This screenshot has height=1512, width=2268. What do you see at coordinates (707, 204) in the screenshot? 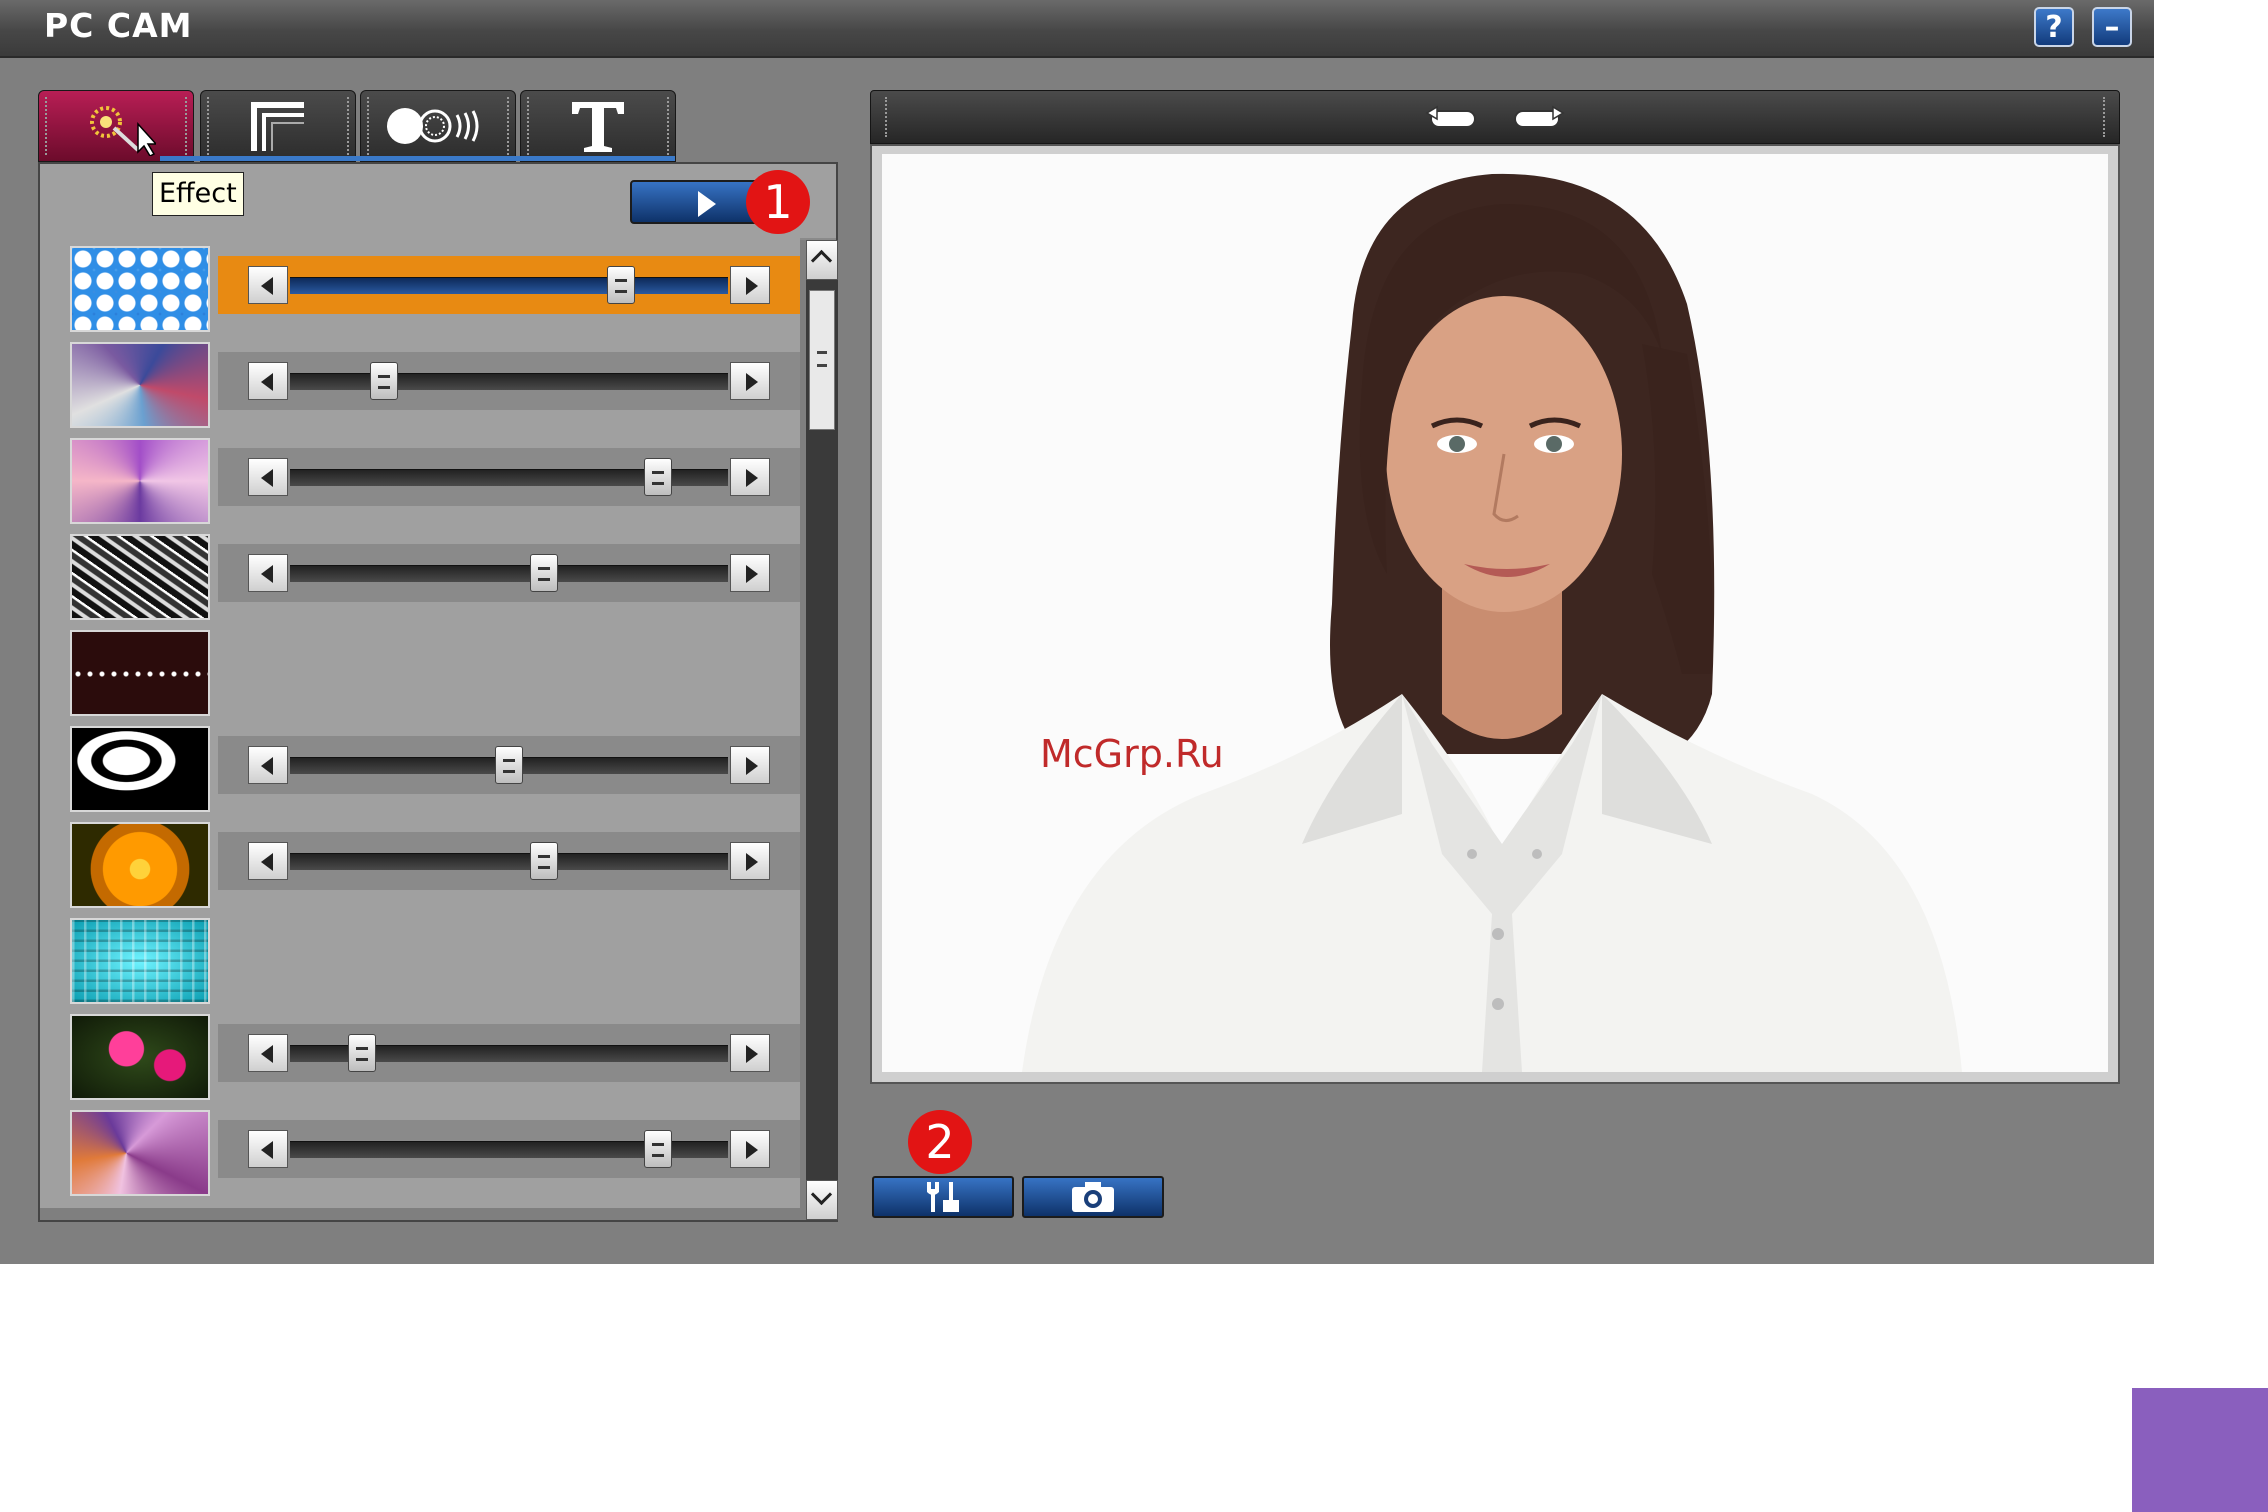
I see `play-icon` at bounding box center [707, 204].